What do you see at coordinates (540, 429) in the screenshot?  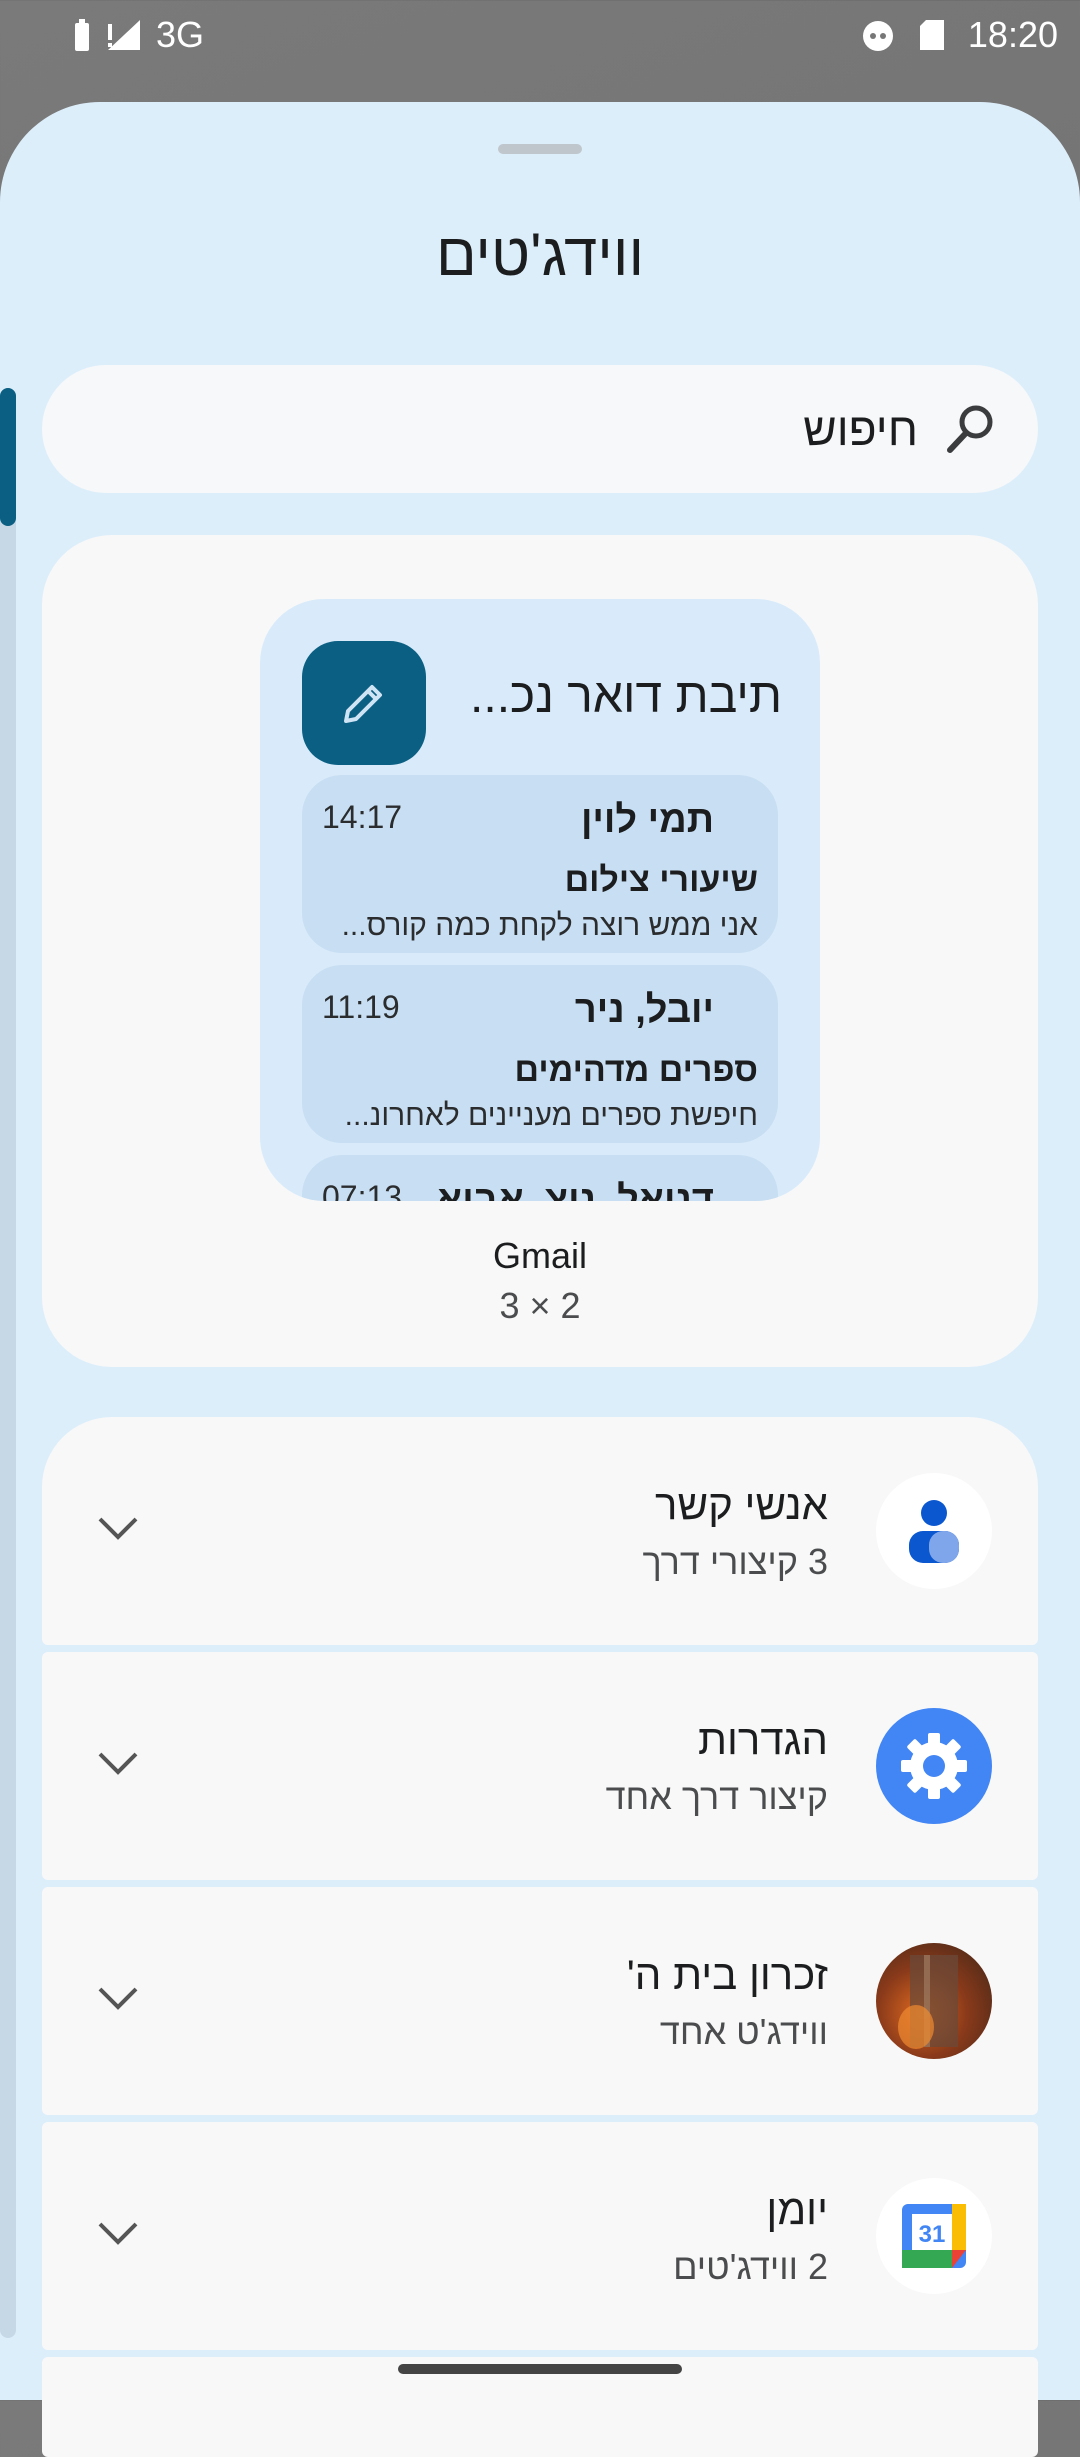 I see `search-bar: חיפוש` at bounding box center [540, 429].